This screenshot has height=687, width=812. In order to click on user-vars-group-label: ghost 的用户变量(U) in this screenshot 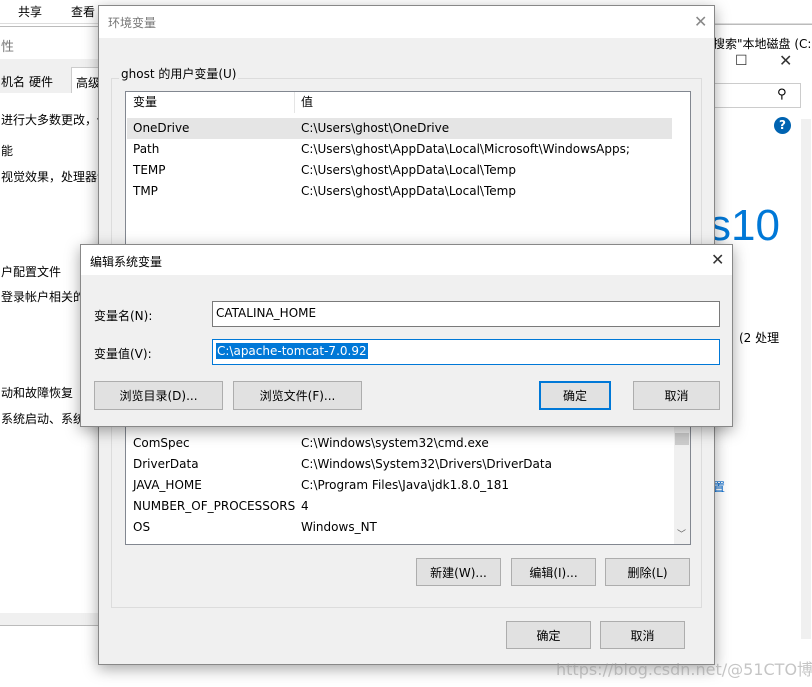, I will do `click(179, 73)`.